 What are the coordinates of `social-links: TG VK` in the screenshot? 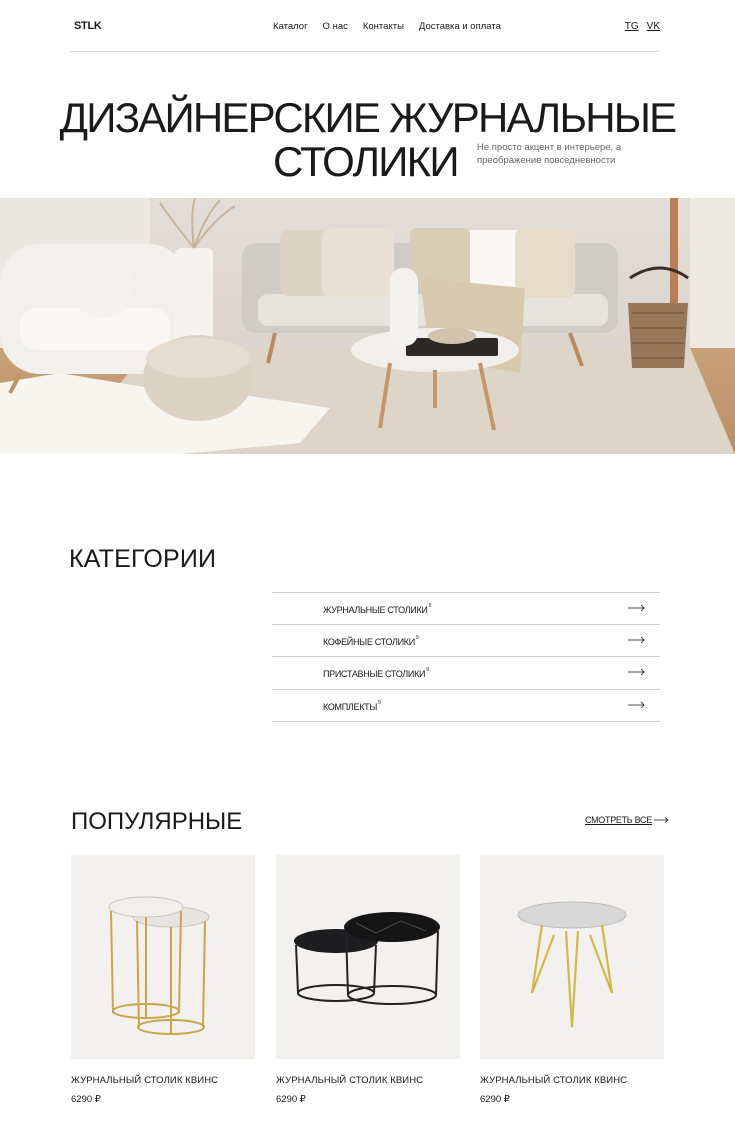 It's located at (642, 26).